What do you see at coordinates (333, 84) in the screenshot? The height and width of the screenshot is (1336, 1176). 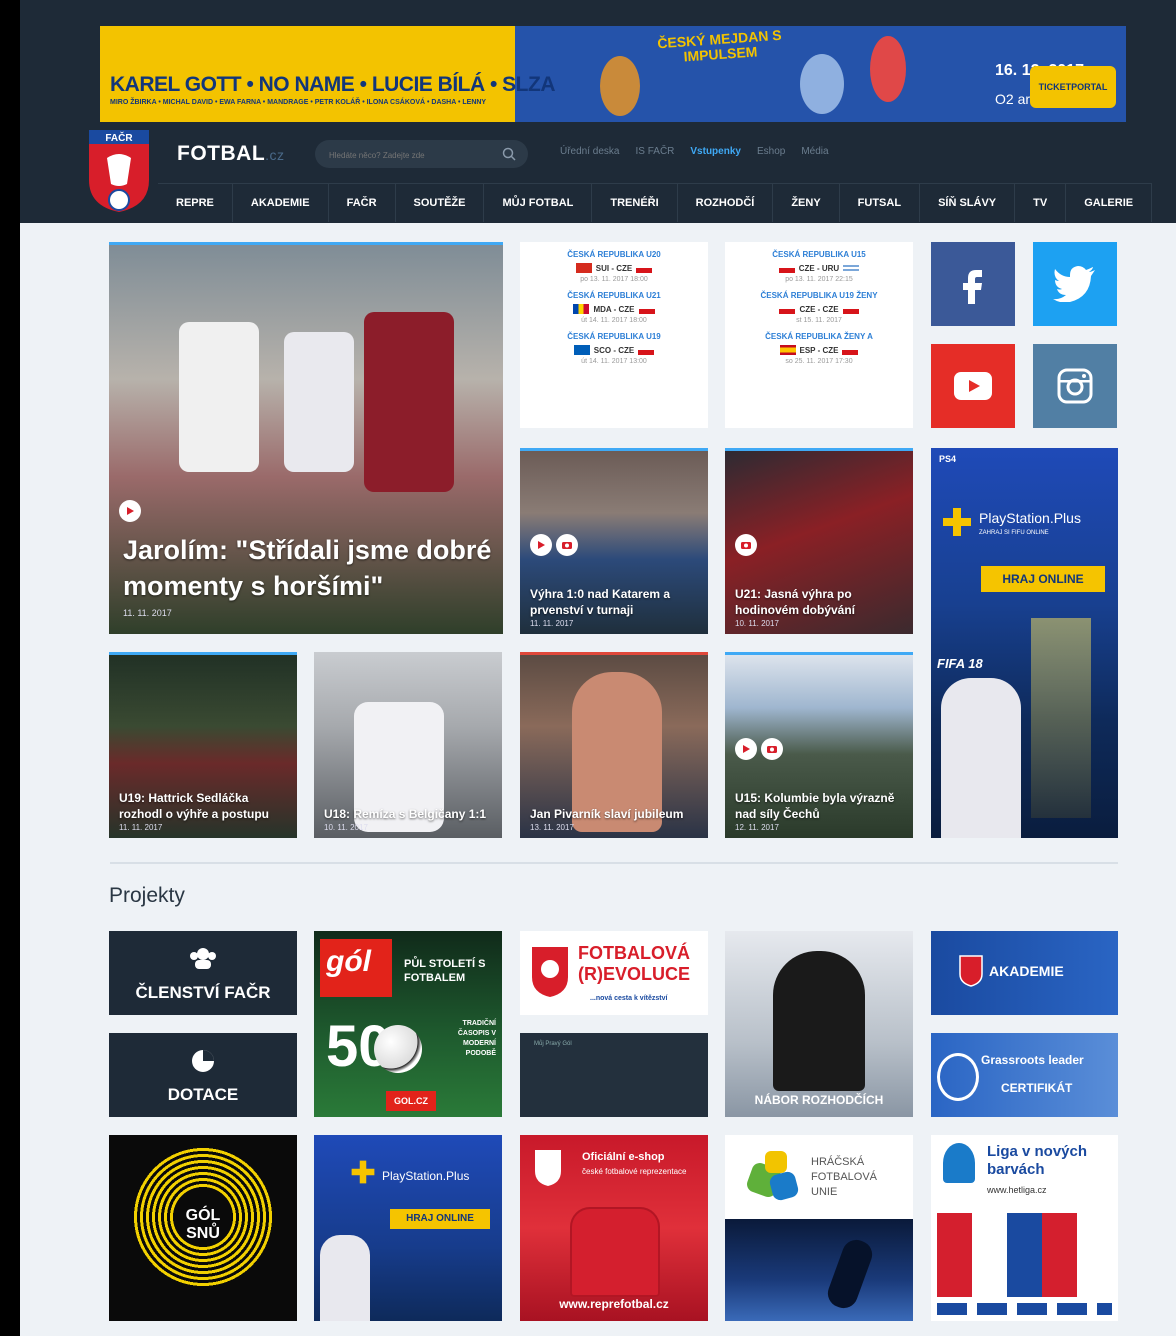 I see `banner-artists: KAREL GOTT • NO NAME • LUCIE BÍLÁ • SLZA` at bounding box center [333, 84].